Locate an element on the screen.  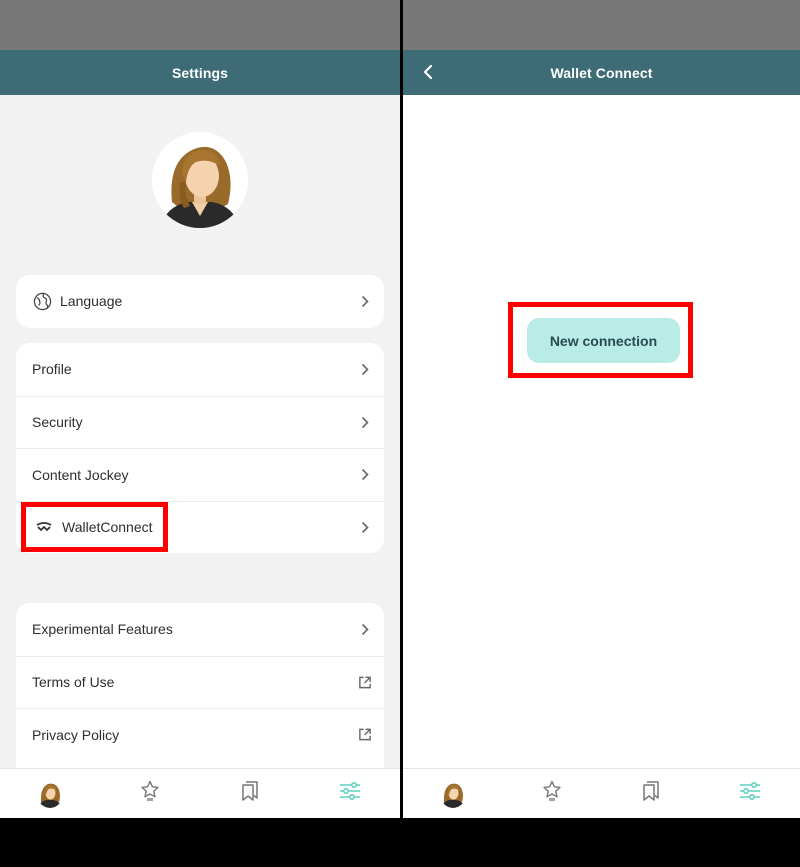
language-card: Language is located at coordinates (200, 301).